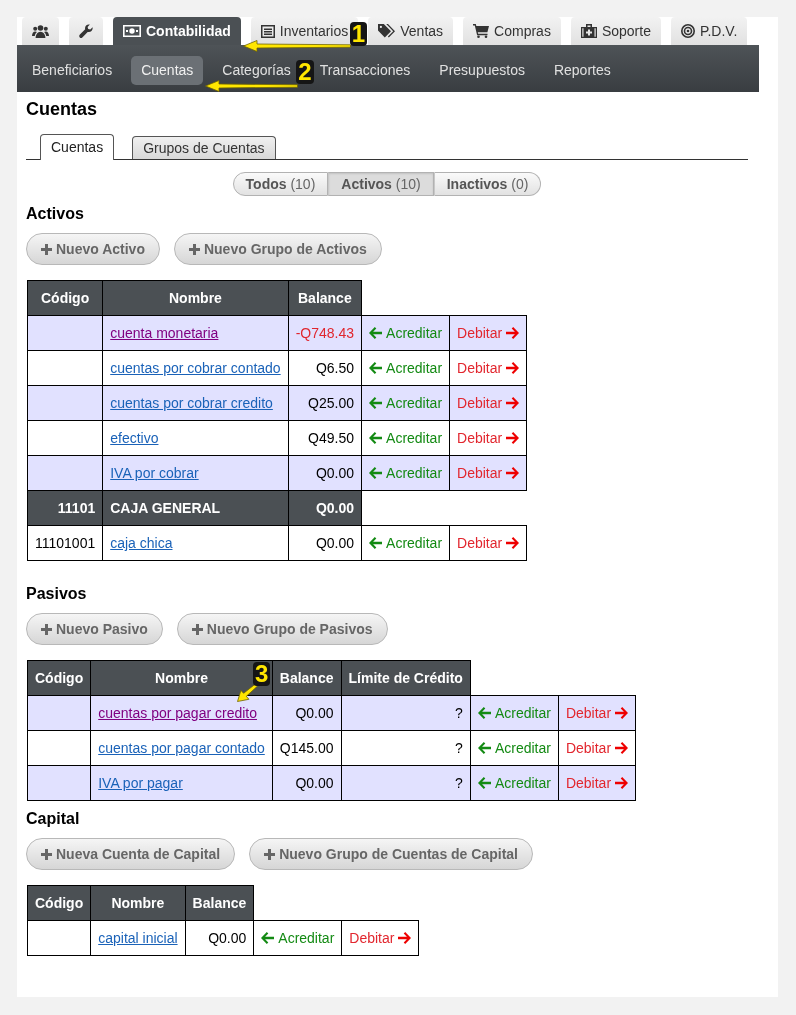  I want to click on subnav-item: Transacciones, so click(365, 70).